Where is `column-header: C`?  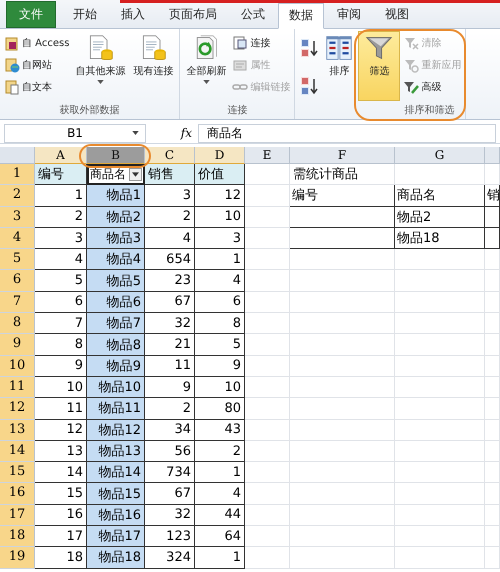
column-header: C is located at coordinates (170, 155).